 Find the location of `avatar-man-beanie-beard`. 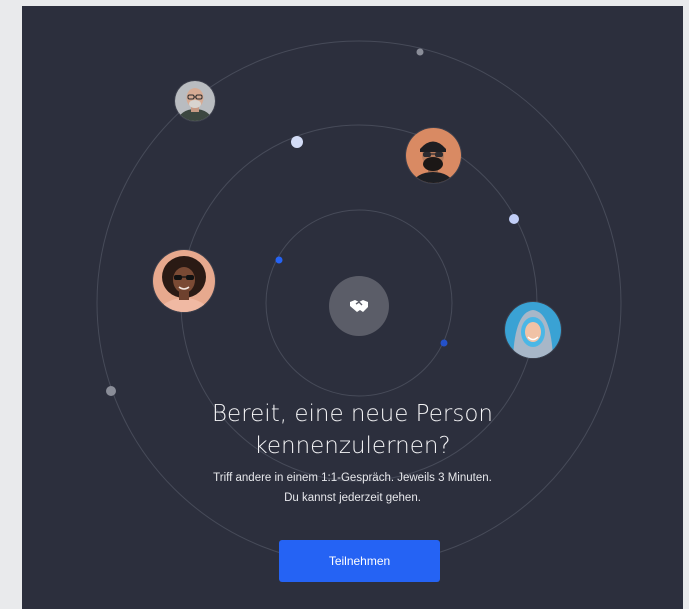

avatar-man-beanie-beard is located at coordinates (433, 155).